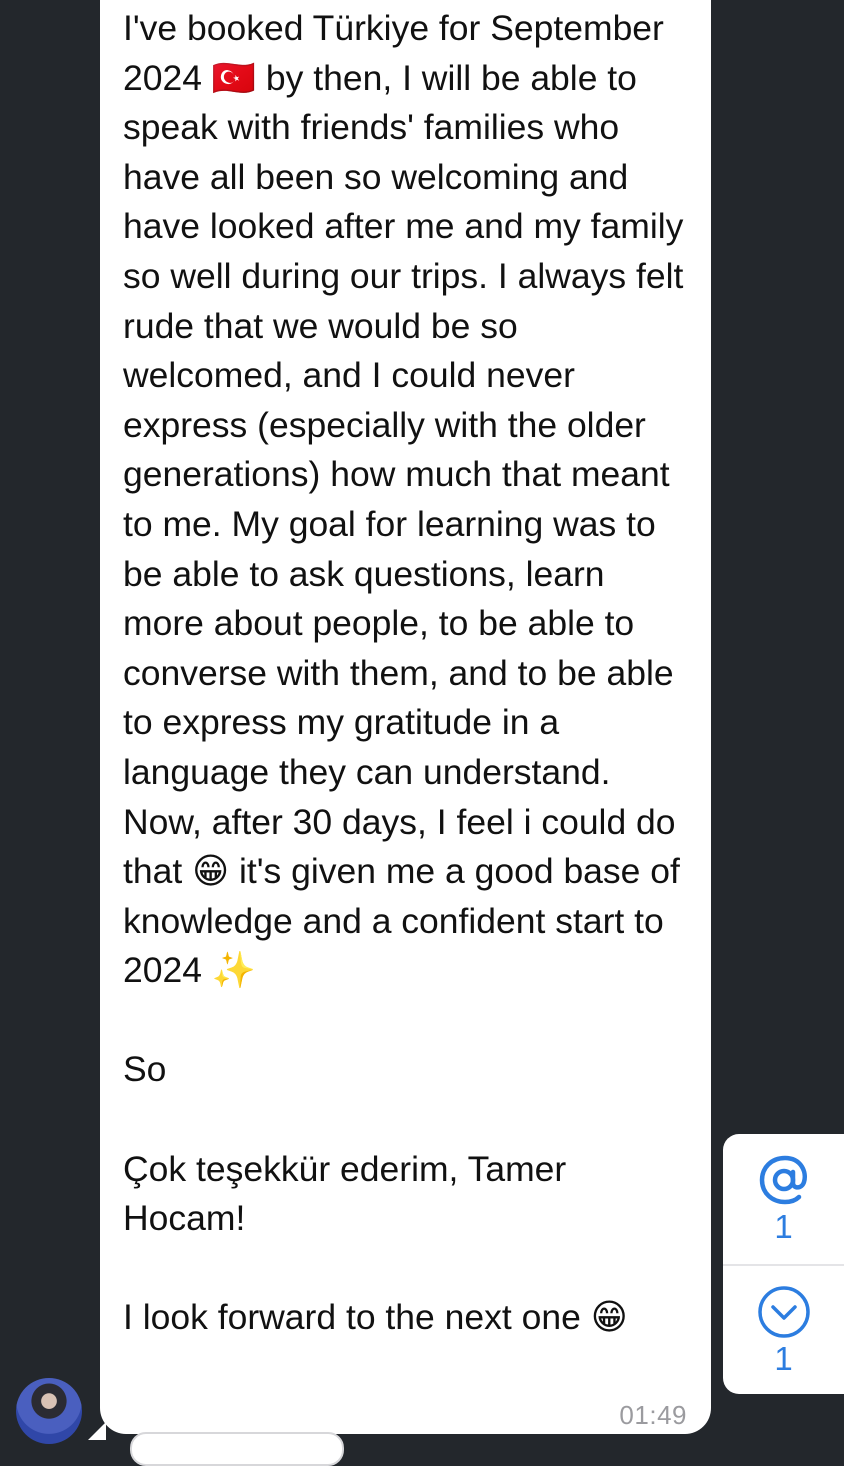 This screenshot has height=1466, width=844. Describe the element at coordinates (783, 1226) in the screenshot. I see `mention-count-badge: 1` at that location.